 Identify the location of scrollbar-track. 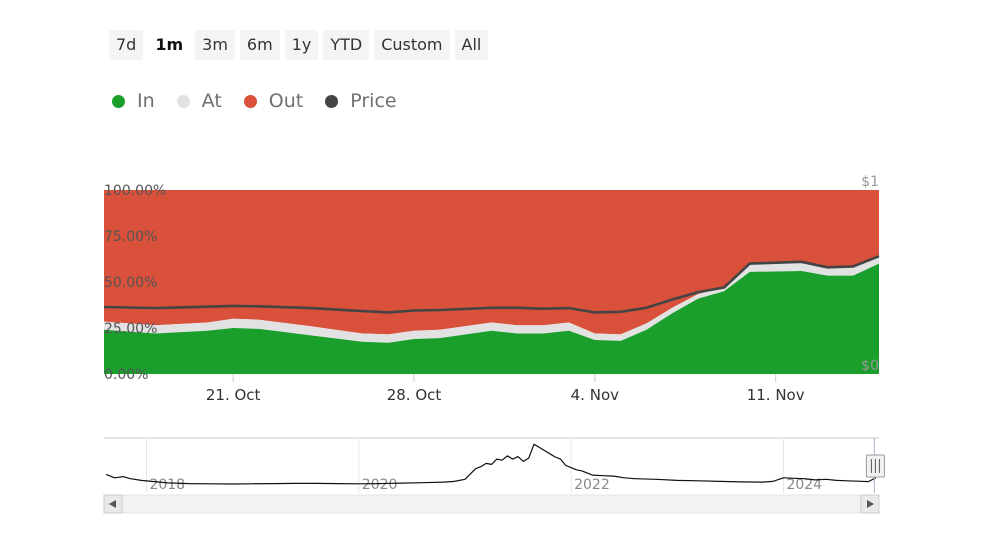
(491, 504).